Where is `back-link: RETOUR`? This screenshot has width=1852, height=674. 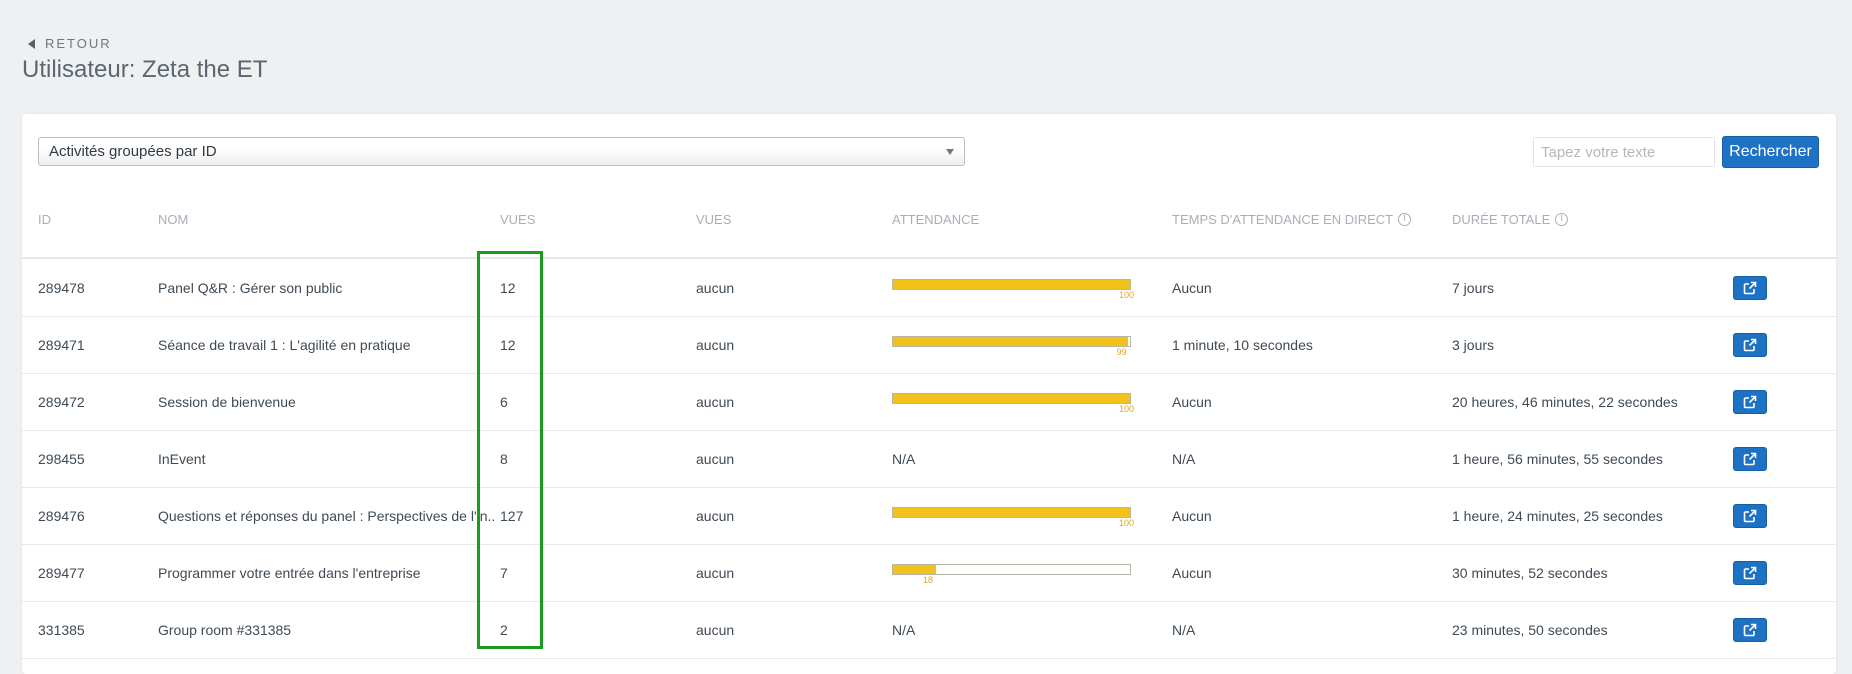 back-link: RETOUR is located at coordinates (70, 43).